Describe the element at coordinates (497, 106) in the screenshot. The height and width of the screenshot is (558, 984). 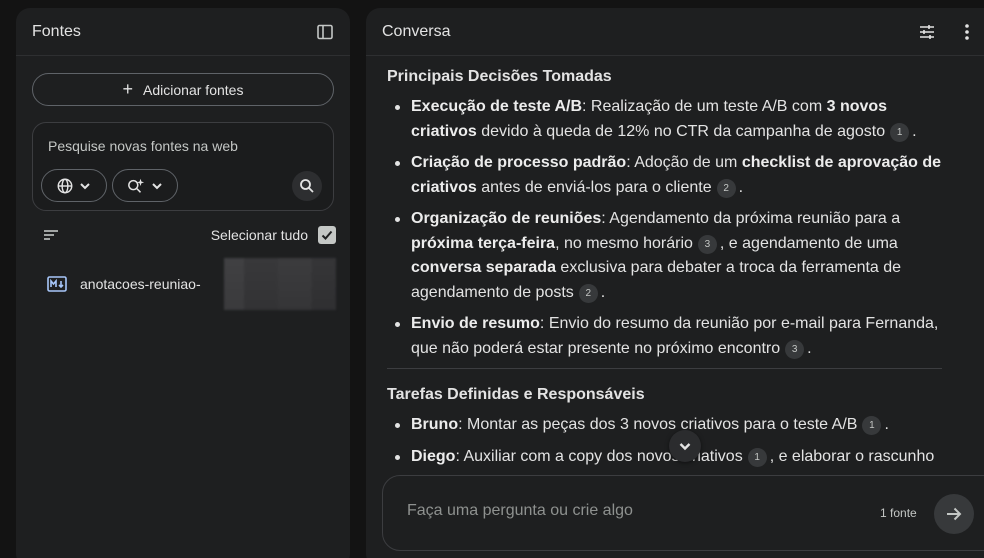
I see `item-heading: Execução de teste A/B` at that location.